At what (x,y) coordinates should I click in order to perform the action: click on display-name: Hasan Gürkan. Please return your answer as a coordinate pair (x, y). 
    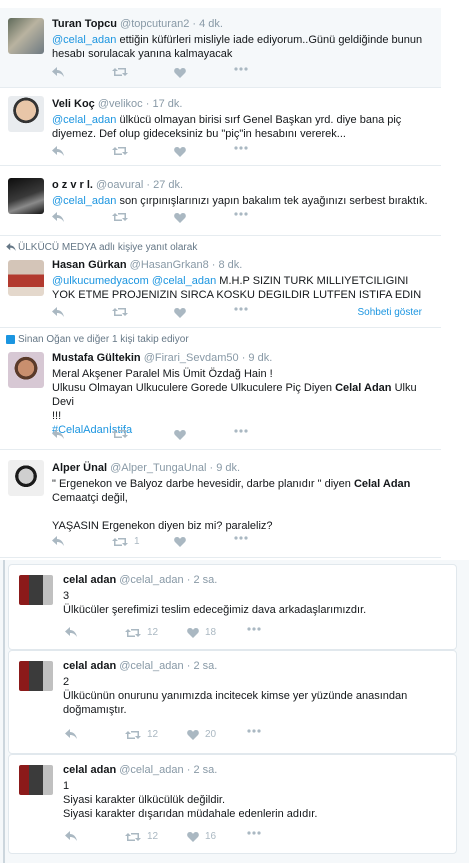
    Looking at the image, I should click on (89, 265).